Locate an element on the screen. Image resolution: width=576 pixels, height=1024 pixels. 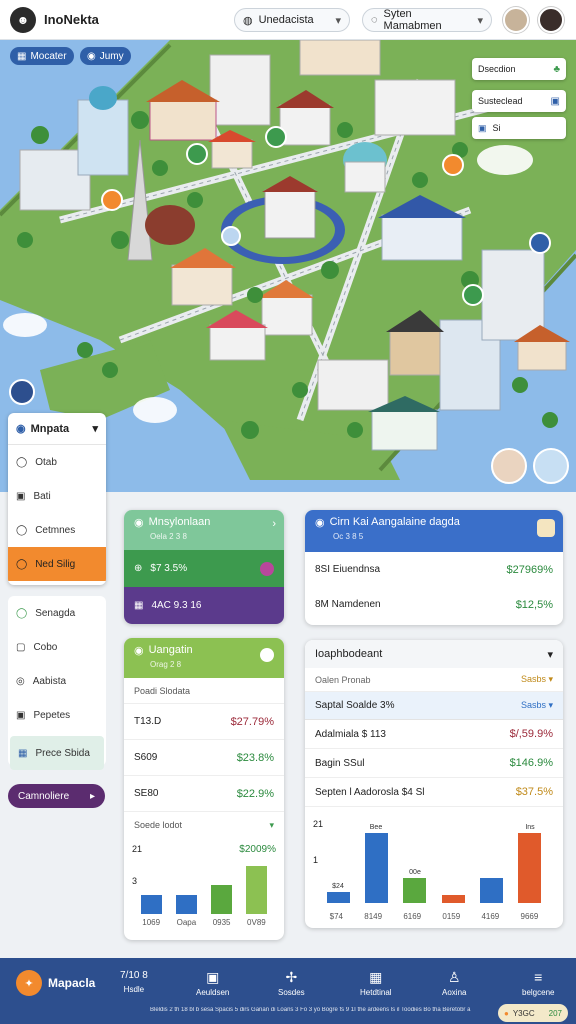
calendar-icon: ▣ is located at coordinates (482, 127).